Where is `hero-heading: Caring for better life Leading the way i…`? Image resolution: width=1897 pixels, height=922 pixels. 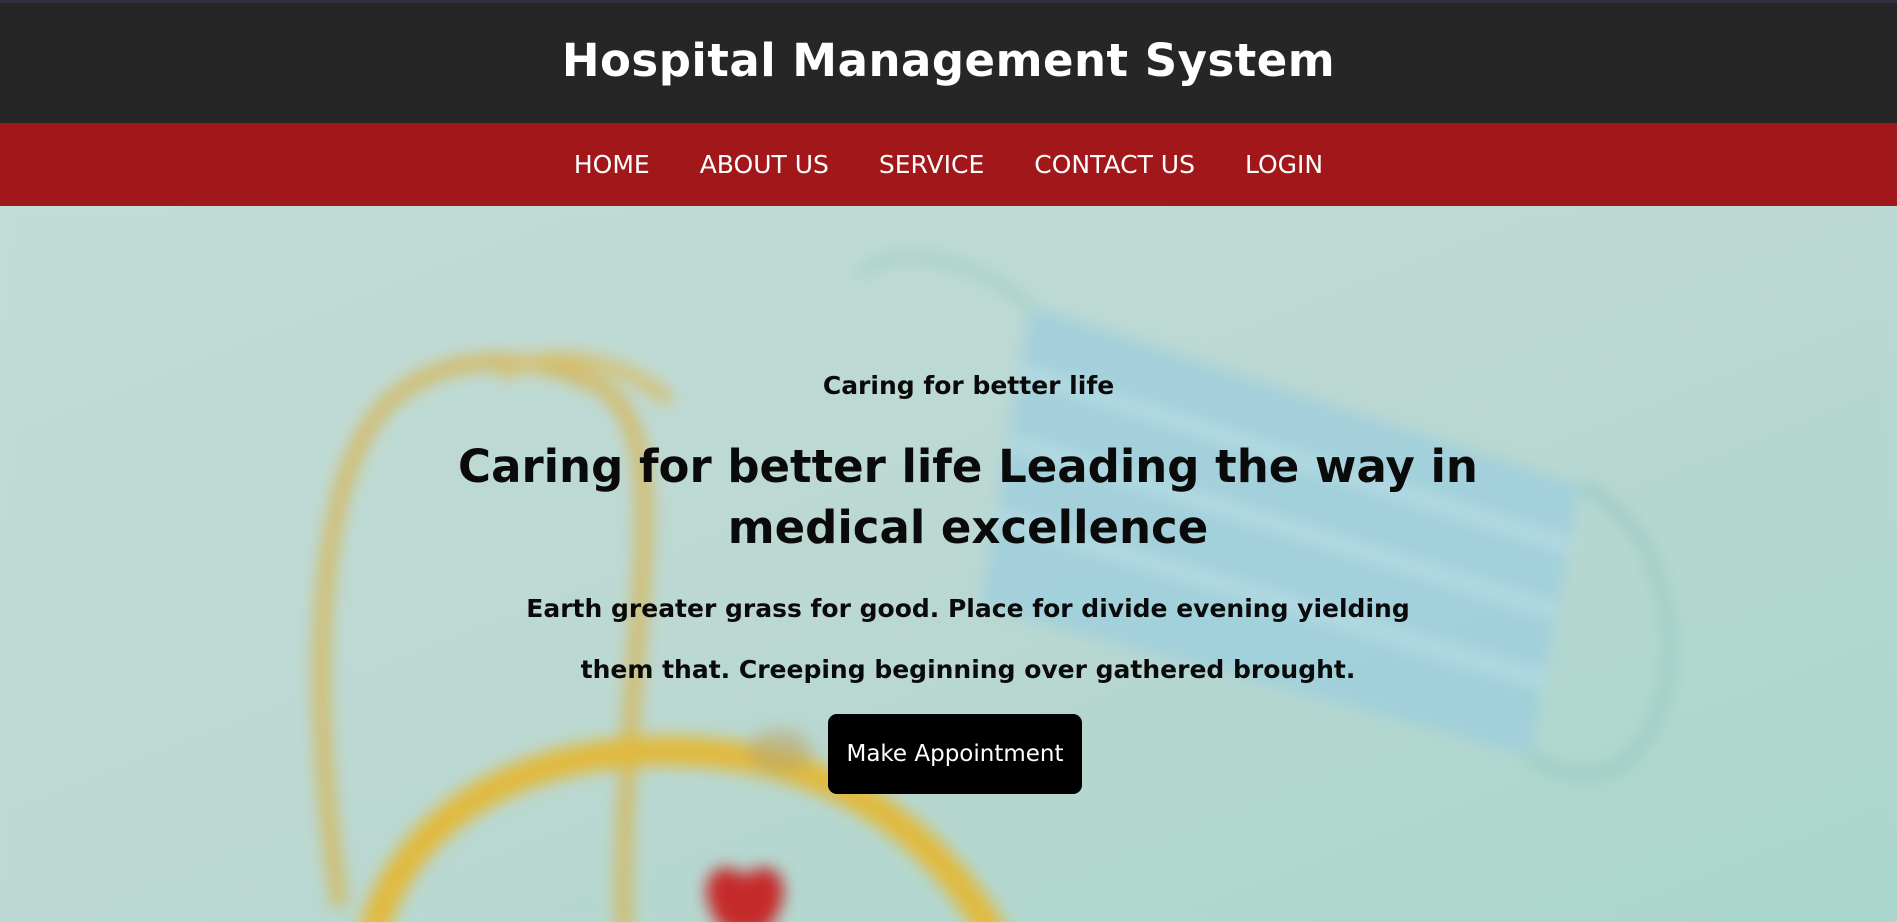 hero-heading: Caring for better life Leading the way i… is located at coordinates (968, 497).